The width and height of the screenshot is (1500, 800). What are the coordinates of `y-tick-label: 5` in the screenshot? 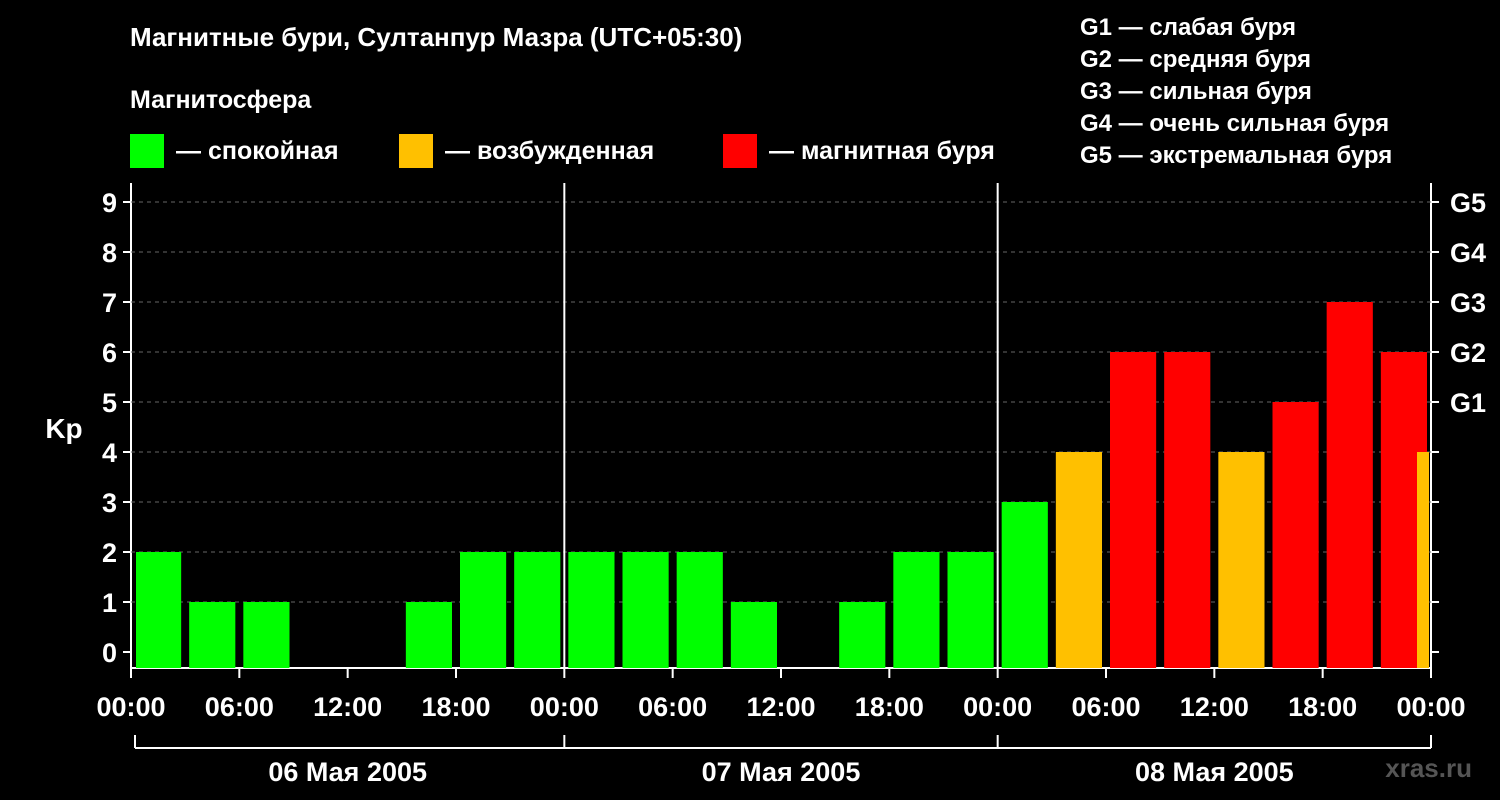 It's located at (109, 403).